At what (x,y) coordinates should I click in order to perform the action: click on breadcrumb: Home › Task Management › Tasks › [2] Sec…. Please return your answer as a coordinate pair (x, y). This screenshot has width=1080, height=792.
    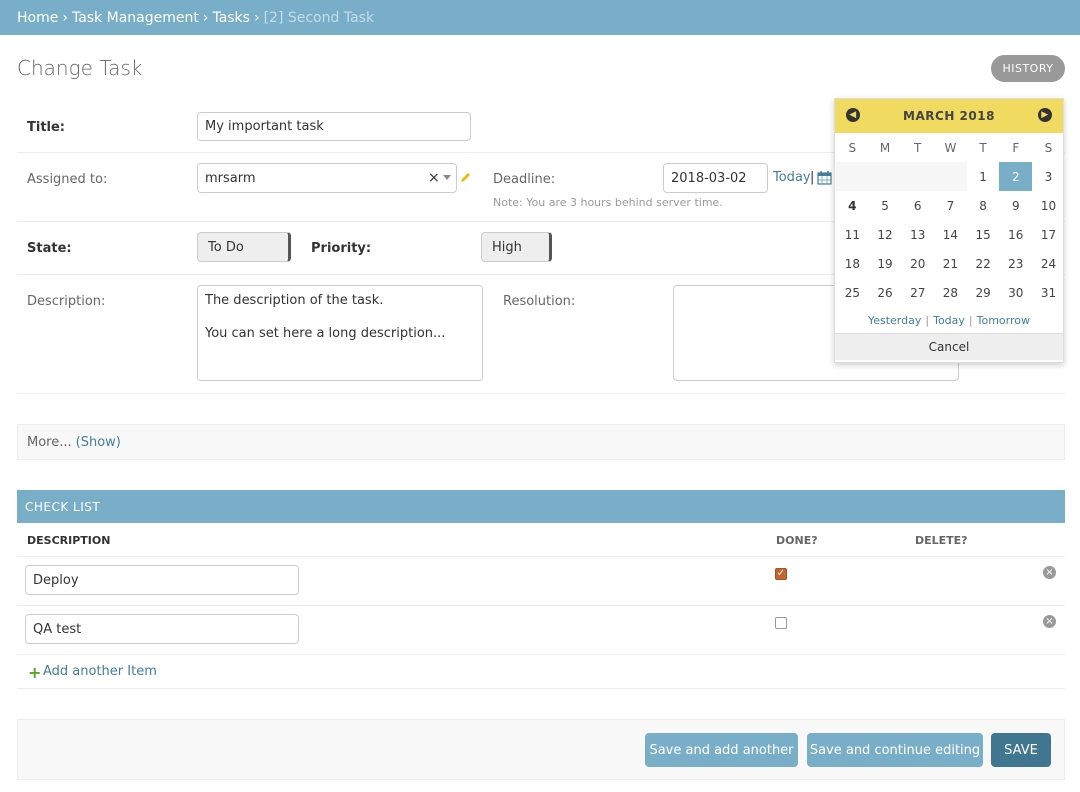
    Looking at the image, I should click on (540, 17).